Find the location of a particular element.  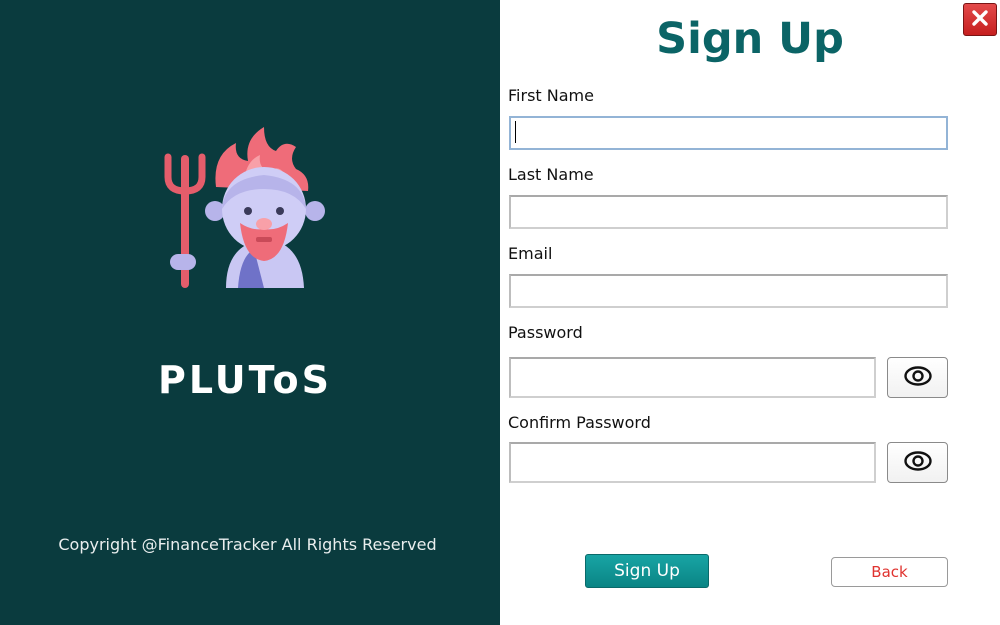

password-field is located at coordinates (692, 377).